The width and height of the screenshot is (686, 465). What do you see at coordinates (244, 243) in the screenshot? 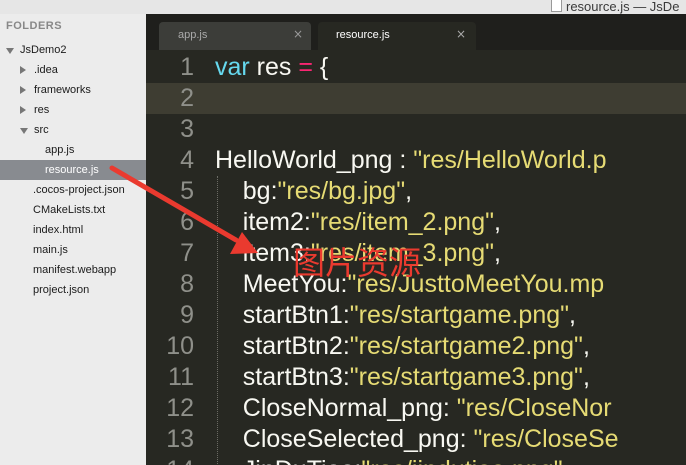
I see `arrow-head` at bounding box center [244, 243].